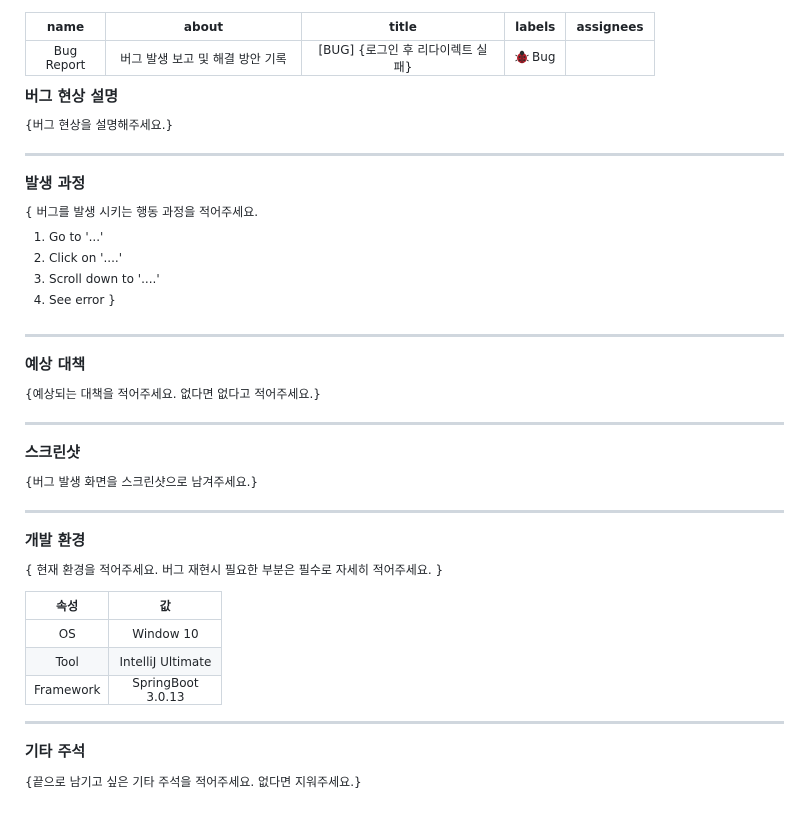  What do you see at coordinates (67, 661) in the screenshot?
I see `env-key: Tool` at bounding box center [67, 661].